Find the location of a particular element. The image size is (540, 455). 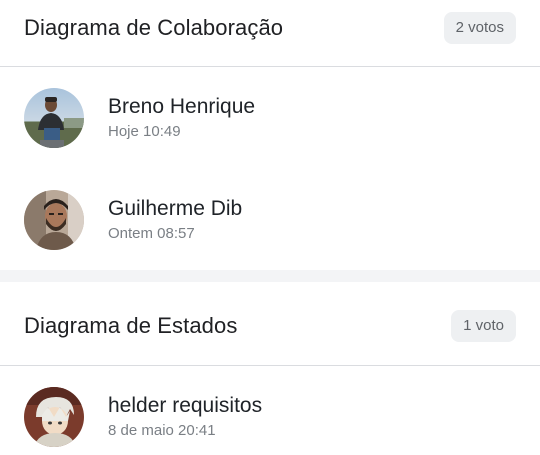

section-header-estados: Diagrama de Estados 1 voto is located at coordinates (270, 326).